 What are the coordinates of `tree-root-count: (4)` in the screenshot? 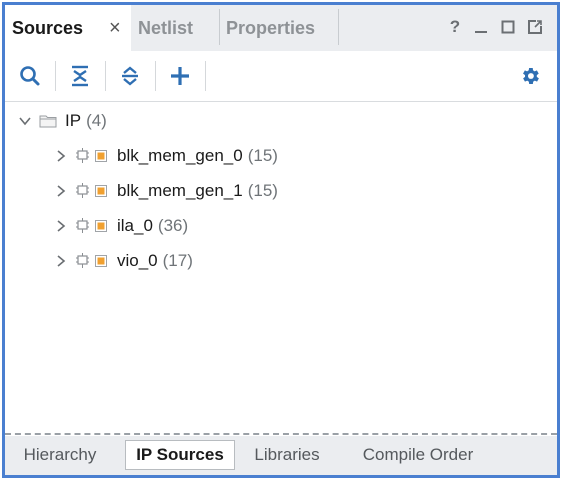 It's located at (96, 120).